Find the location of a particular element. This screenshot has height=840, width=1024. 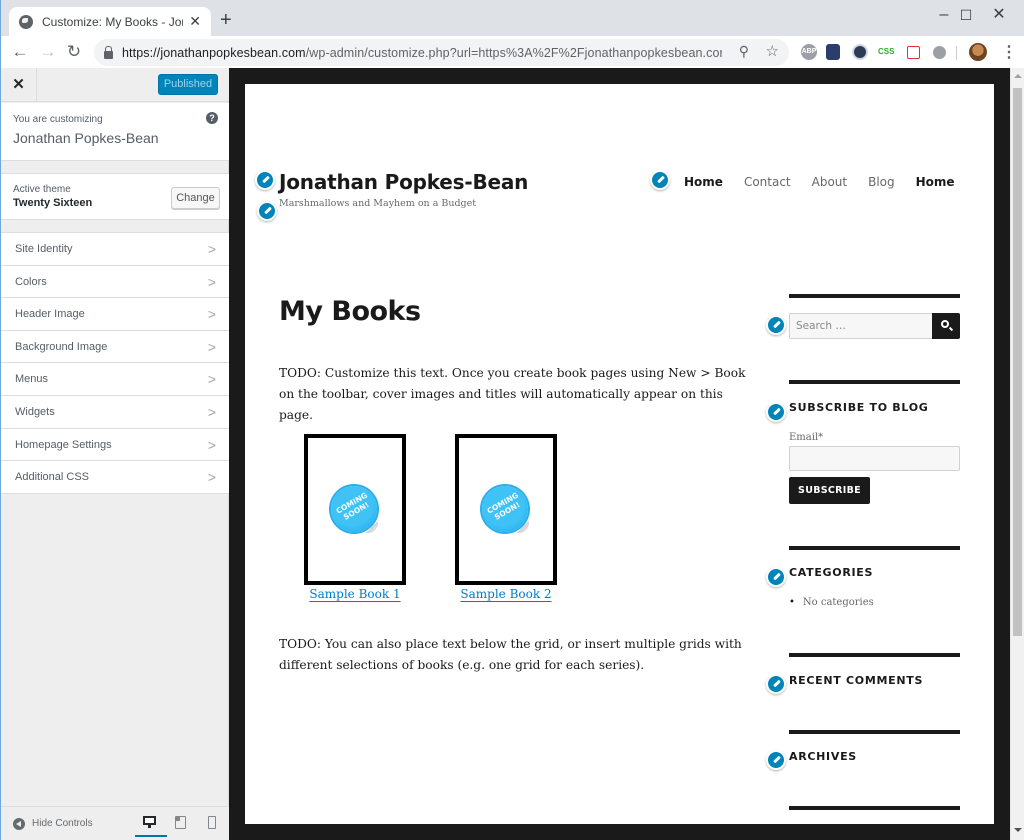

edit-recent-comments-pencil-icon is located at coordinates (776, 684).